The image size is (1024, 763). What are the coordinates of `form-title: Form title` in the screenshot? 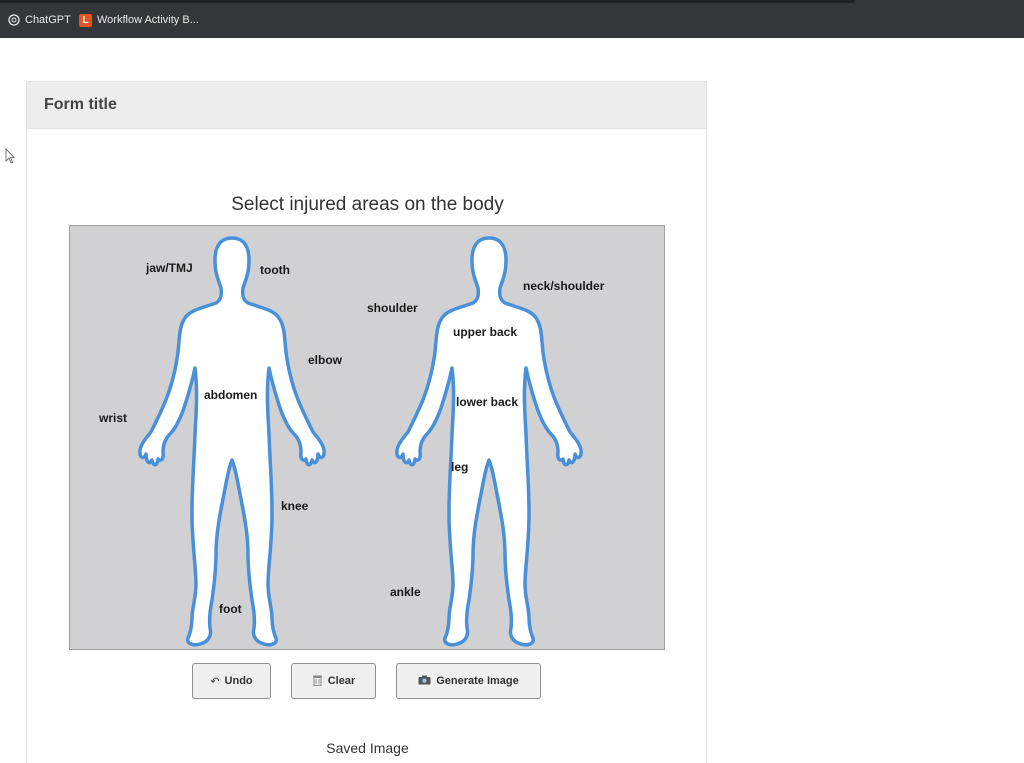 It's located at (80, 104).